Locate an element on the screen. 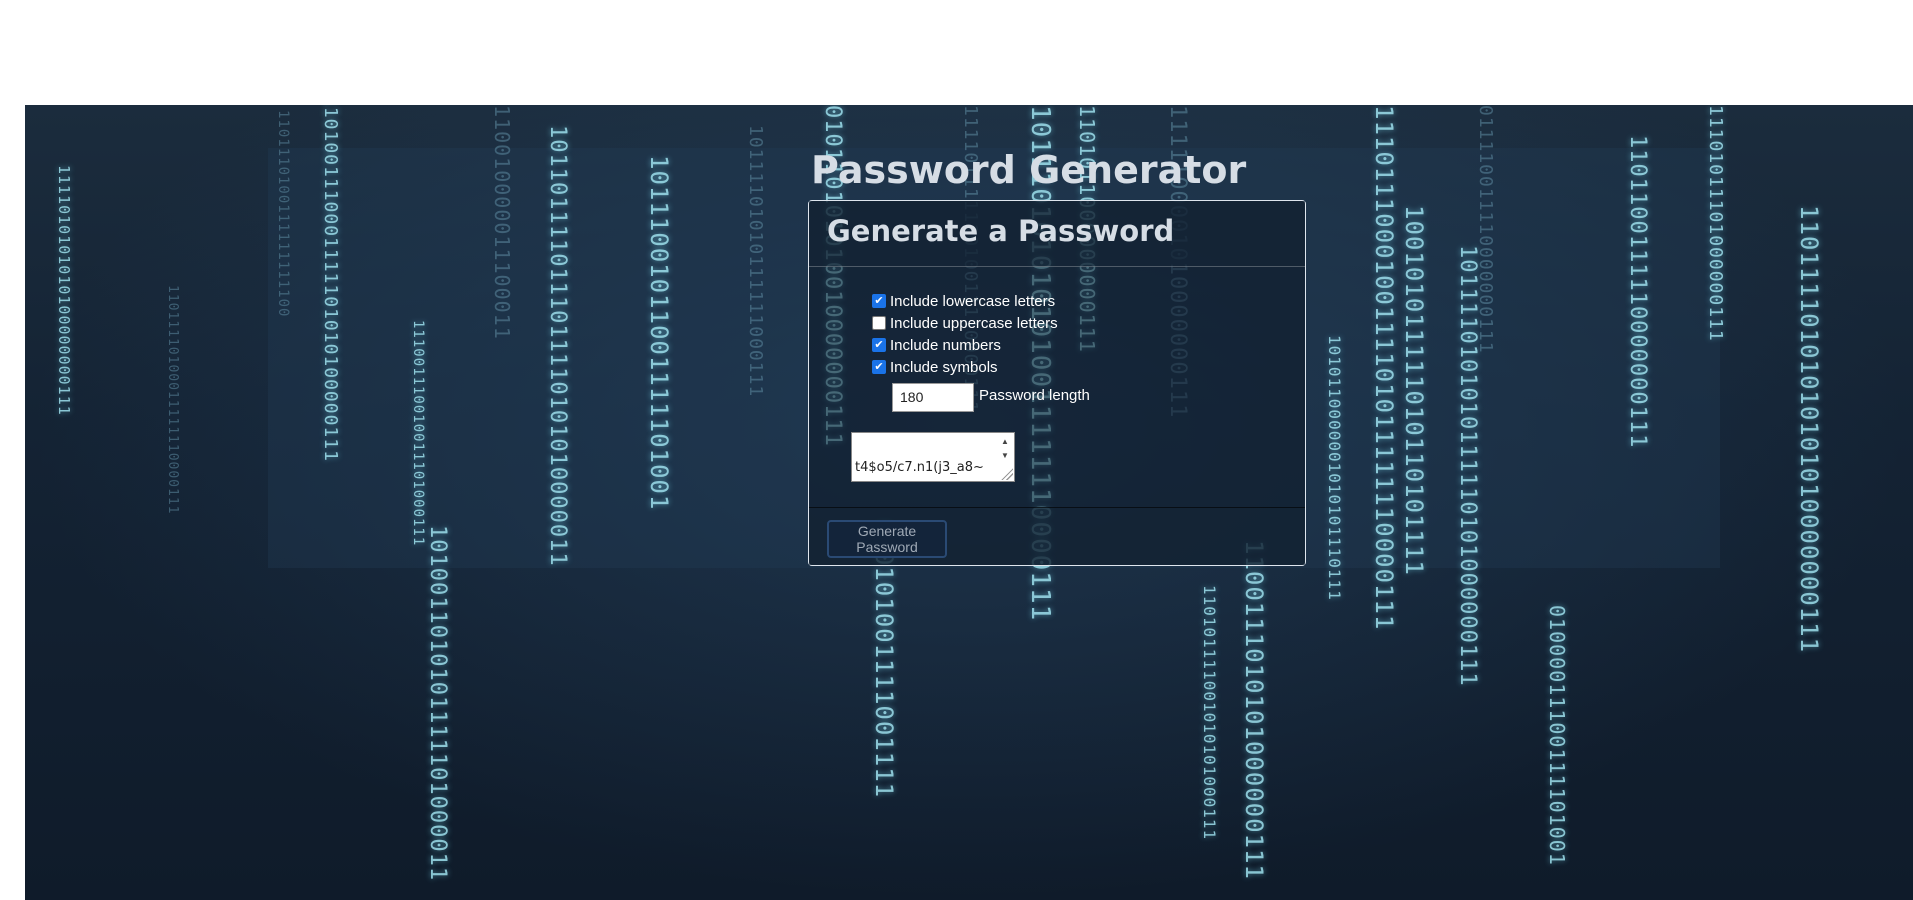 The image size is (1913, 900). binary-column: 1101001110001111101010100000111 is located at coordinates (330, 283).